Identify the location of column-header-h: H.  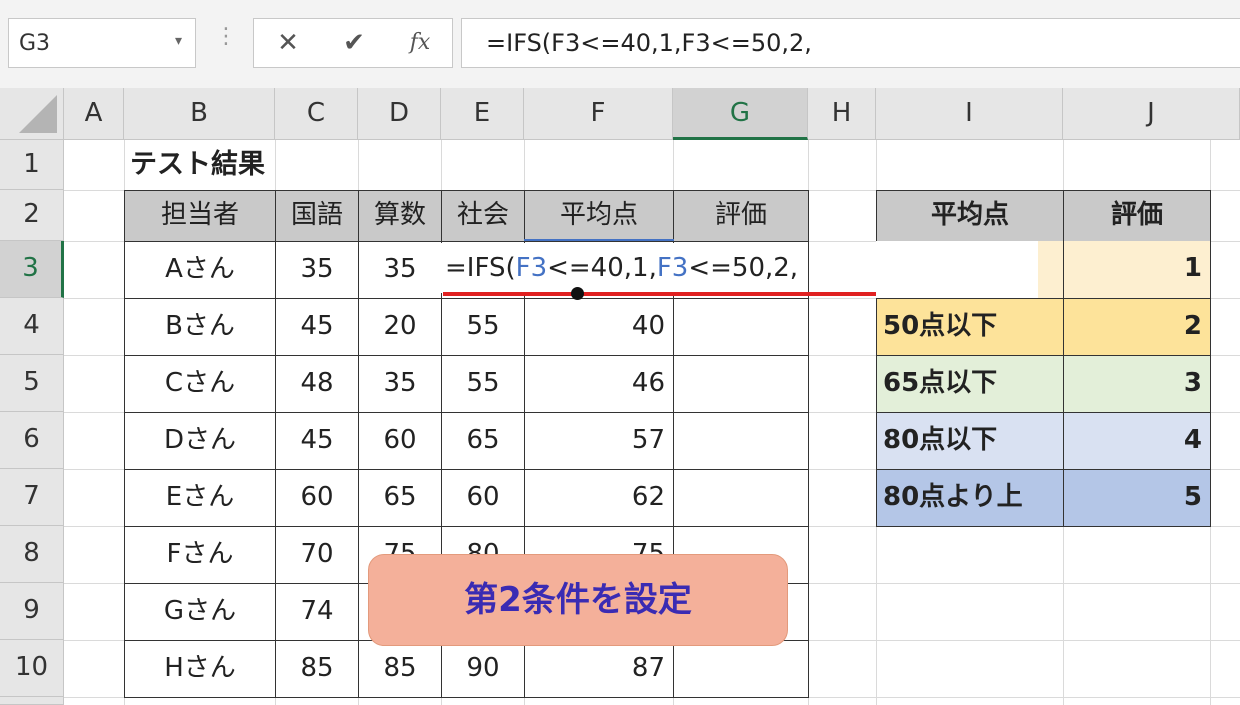
(842, 114).